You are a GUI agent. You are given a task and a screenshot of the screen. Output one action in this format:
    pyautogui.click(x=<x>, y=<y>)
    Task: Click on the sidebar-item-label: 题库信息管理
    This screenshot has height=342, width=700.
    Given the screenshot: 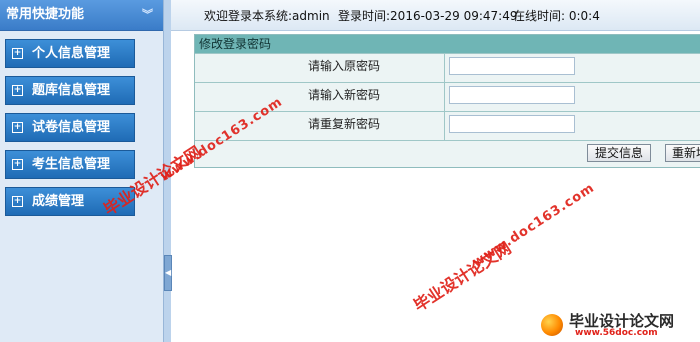 What is the action you would take?
    pyautogui.click(x=71, y=90)
    